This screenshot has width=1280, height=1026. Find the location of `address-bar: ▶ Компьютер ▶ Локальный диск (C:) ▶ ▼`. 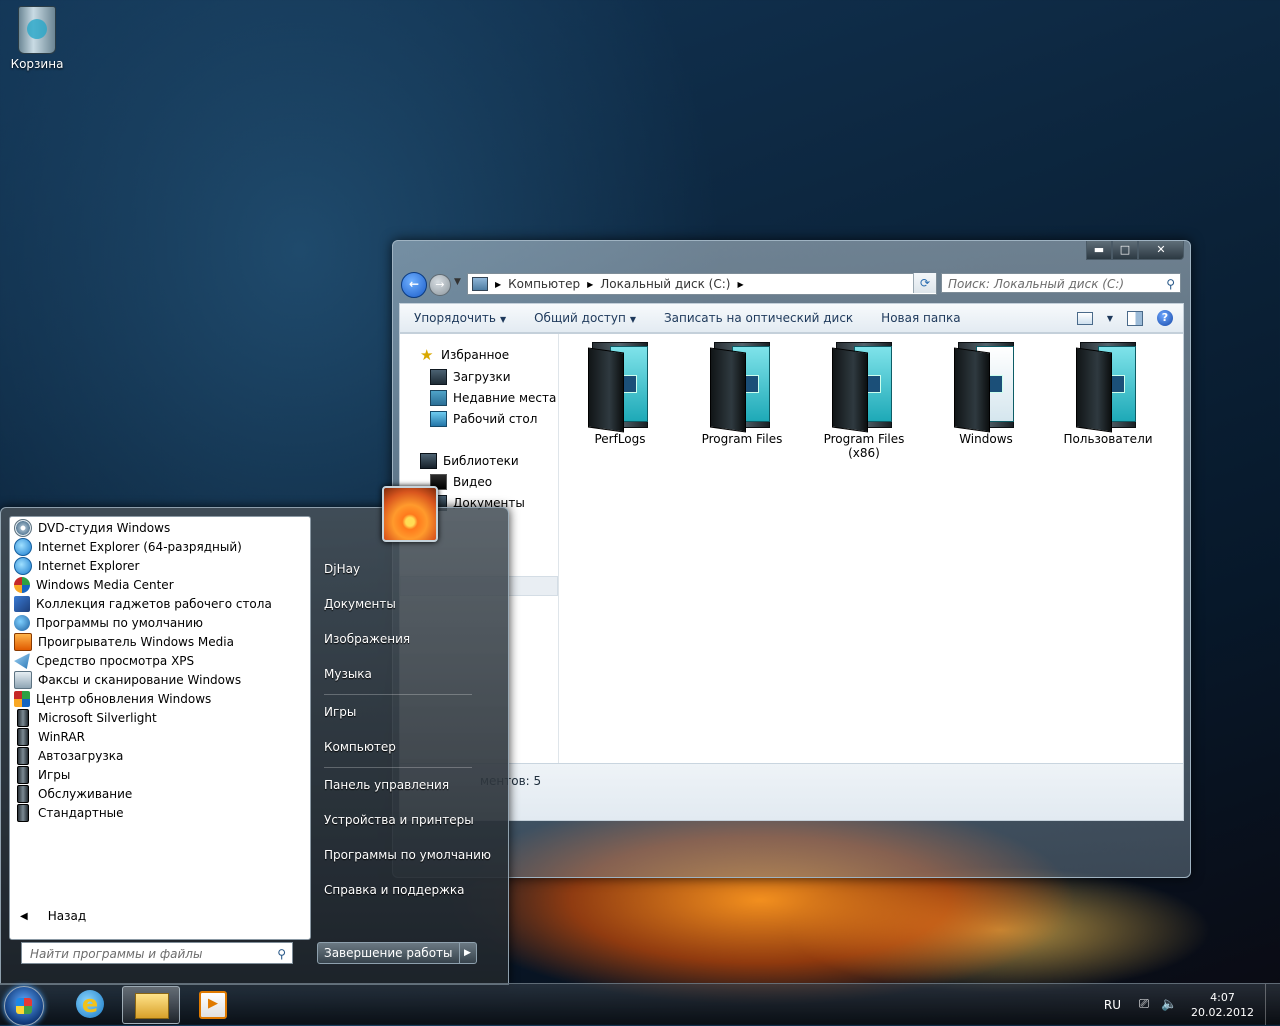

address-bar: ▶ Компьютер ▶ Локальный диск (C:) ▶ ▼ is located at coordinates (702, 284).